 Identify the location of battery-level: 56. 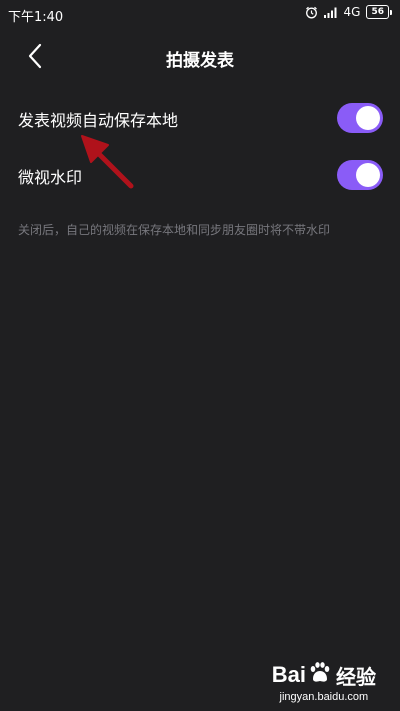
(377, 12).